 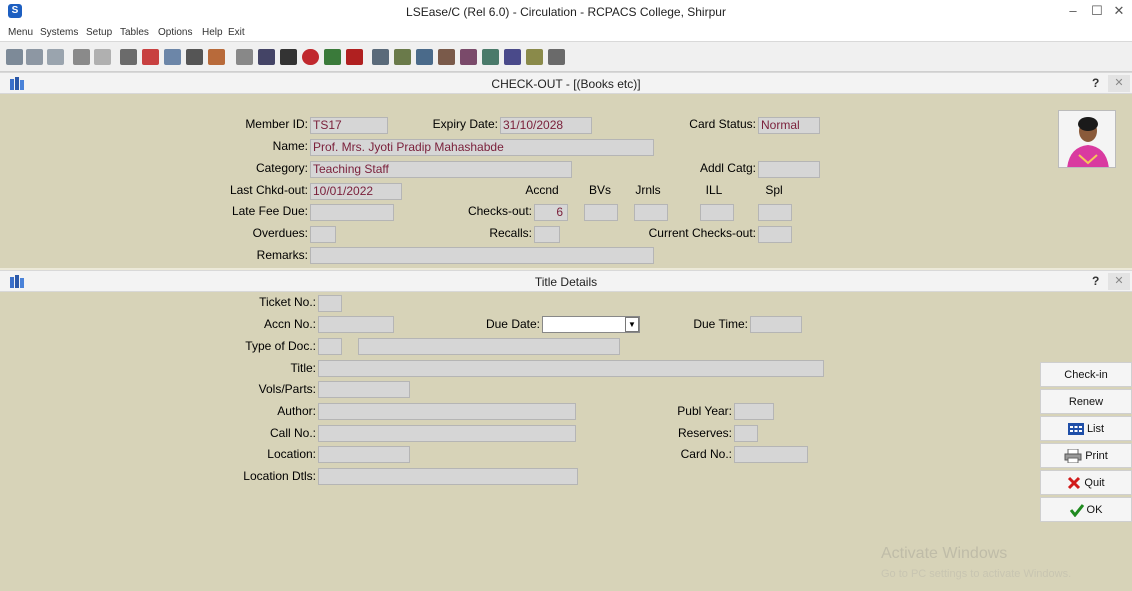 I want to click on type-of-doc-name-field, so click(x=489, y=346).